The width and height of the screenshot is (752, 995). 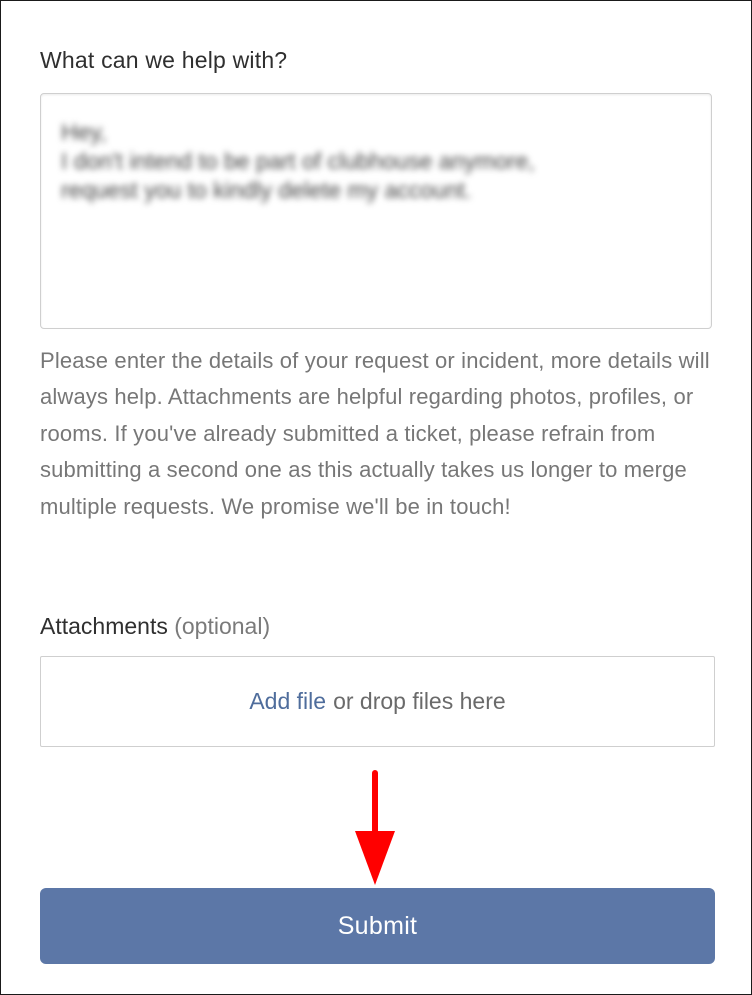 What do you see at coordinates (104, 626) in the screenshot?
I see `attachments-label-text: Attachments` at bounding box center [104, 626].